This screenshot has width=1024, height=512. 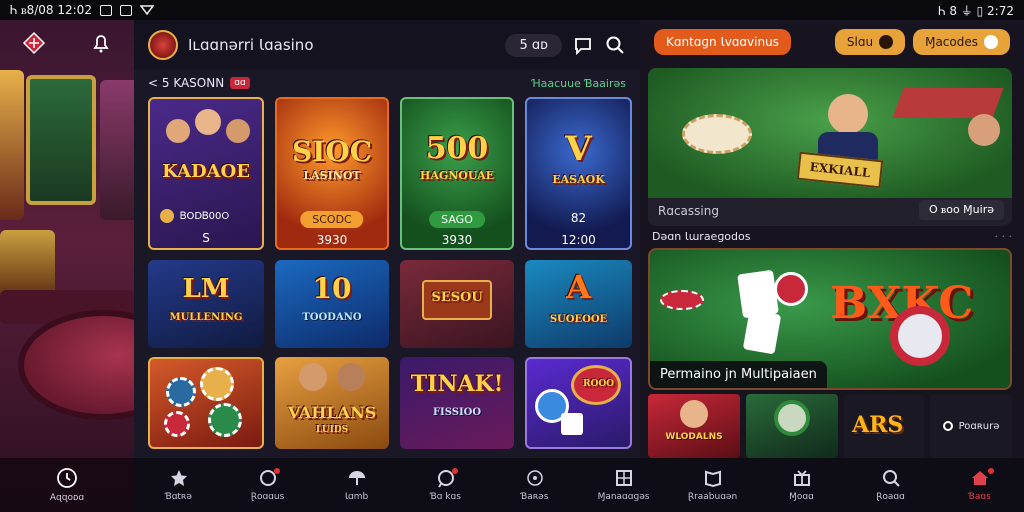 What do you see at coordinates (623, 478) in the screenshot?
I see `grid-icon` at bounding box center [623, 478].